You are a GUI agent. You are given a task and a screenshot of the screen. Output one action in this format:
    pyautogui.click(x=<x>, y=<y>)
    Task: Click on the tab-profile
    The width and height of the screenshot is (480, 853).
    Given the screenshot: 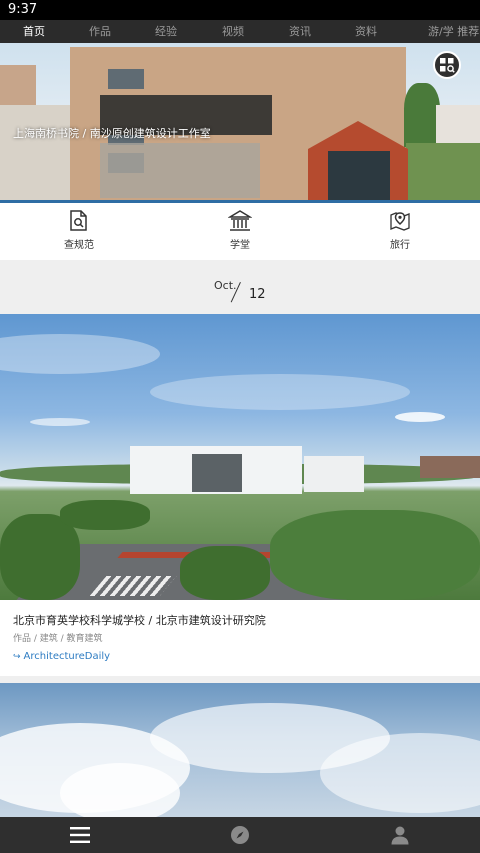 What is the action you would take?
    pyautogui.click(x=400, y=835)
    